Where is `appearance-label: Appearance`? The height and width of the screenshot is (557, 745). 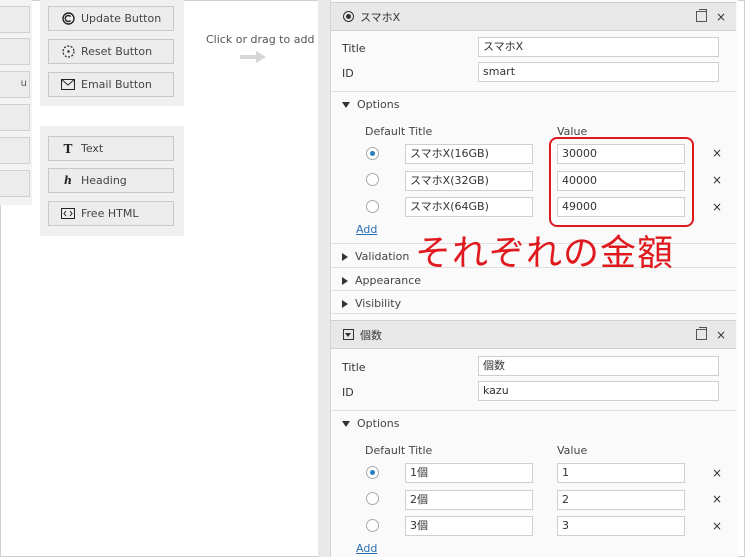 appearance-label: Appearance is located at coordinates (388, 280).